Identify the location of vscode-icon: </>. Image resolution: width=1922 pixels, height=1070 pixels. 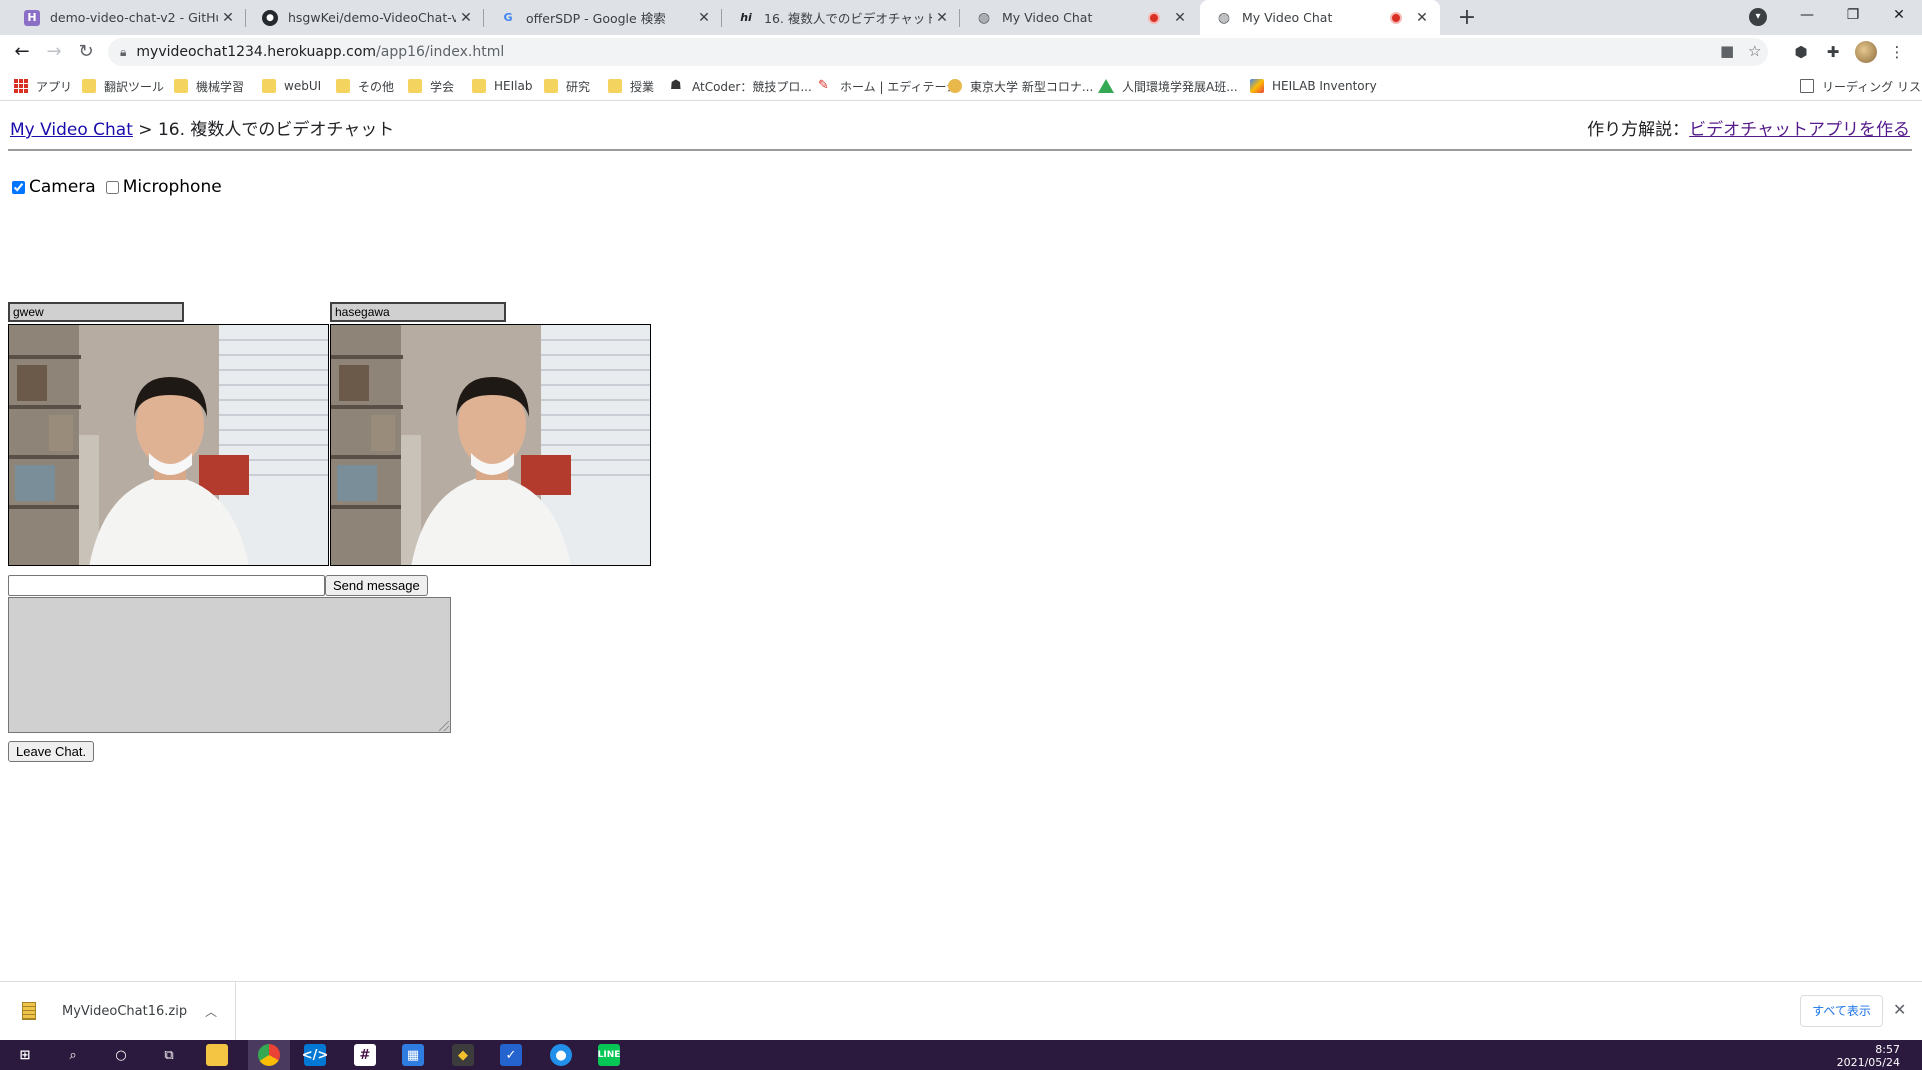
(315, 1055).